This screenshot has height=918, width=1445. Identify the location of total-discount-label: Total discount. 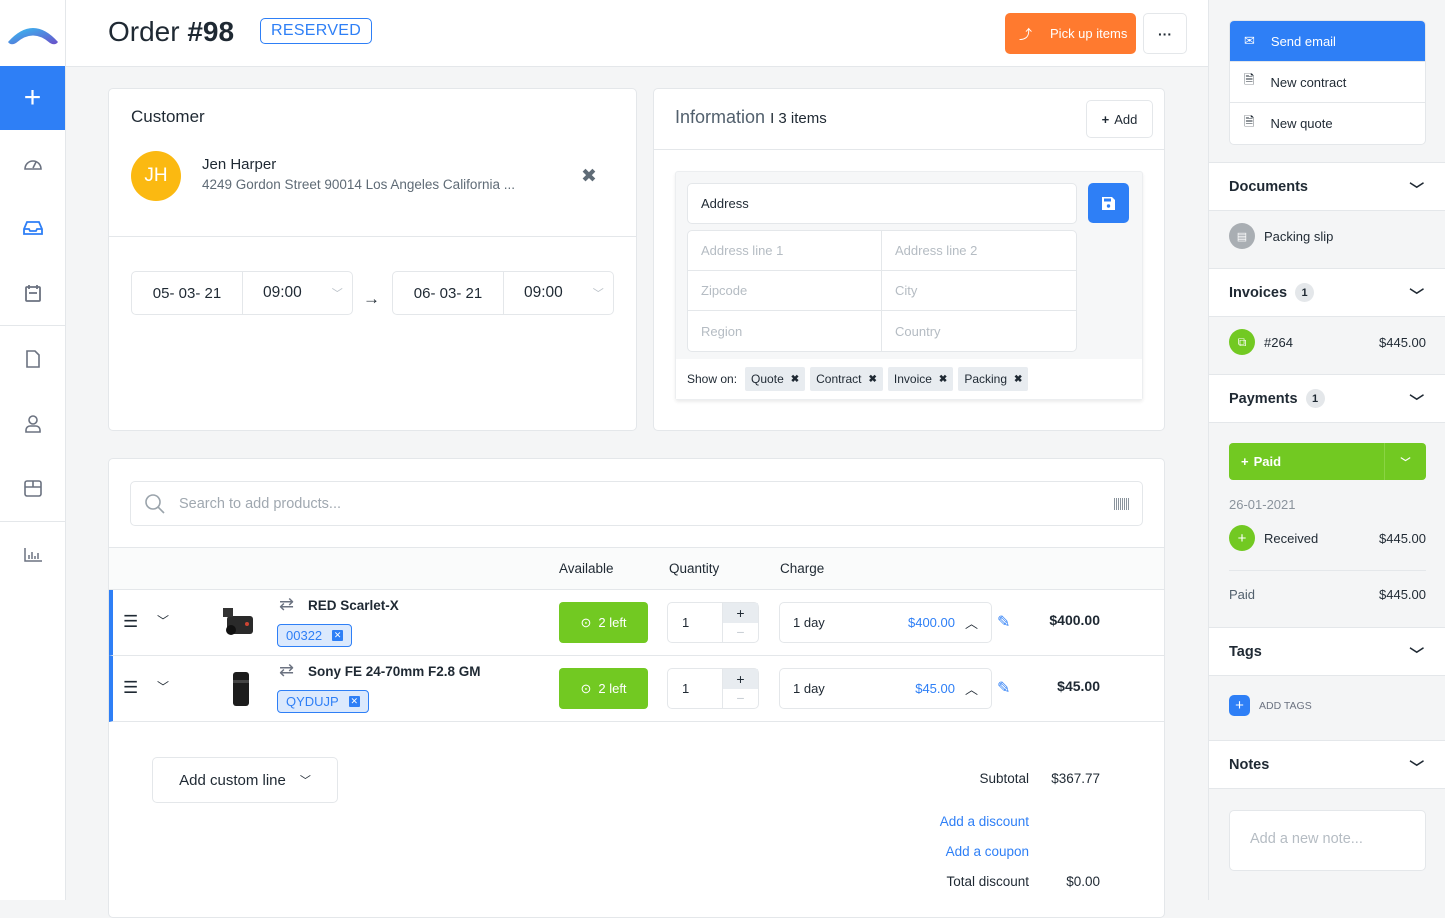
(987, 881).